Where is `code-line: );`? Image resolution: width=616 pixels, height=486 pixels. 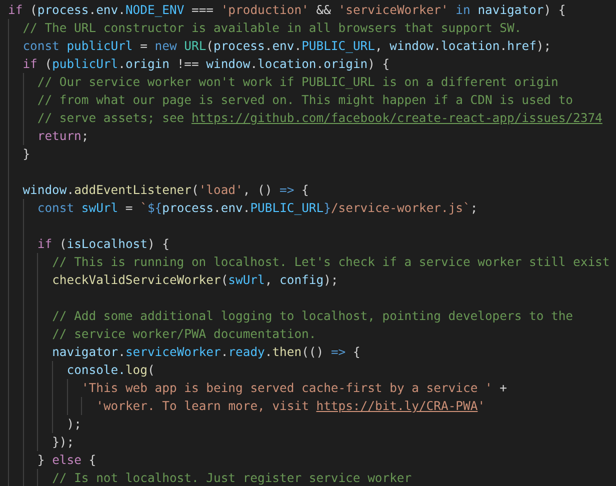 code-line: ); is located at coordinates (74, 424).